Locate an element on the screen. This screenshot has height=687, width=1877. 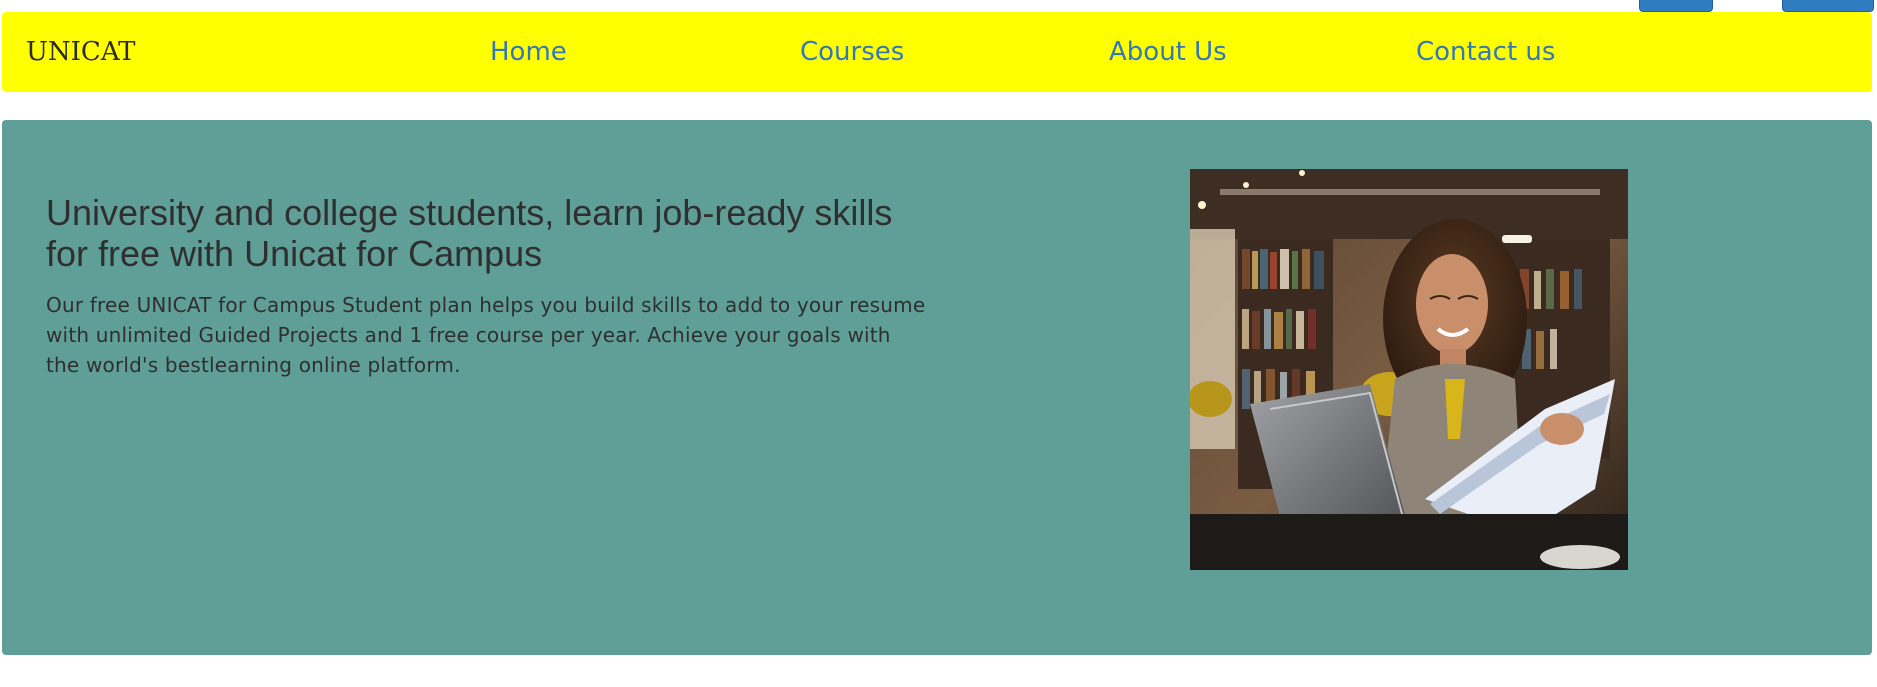
brand-logo: UNICAT is located at coordinates (81, 52).